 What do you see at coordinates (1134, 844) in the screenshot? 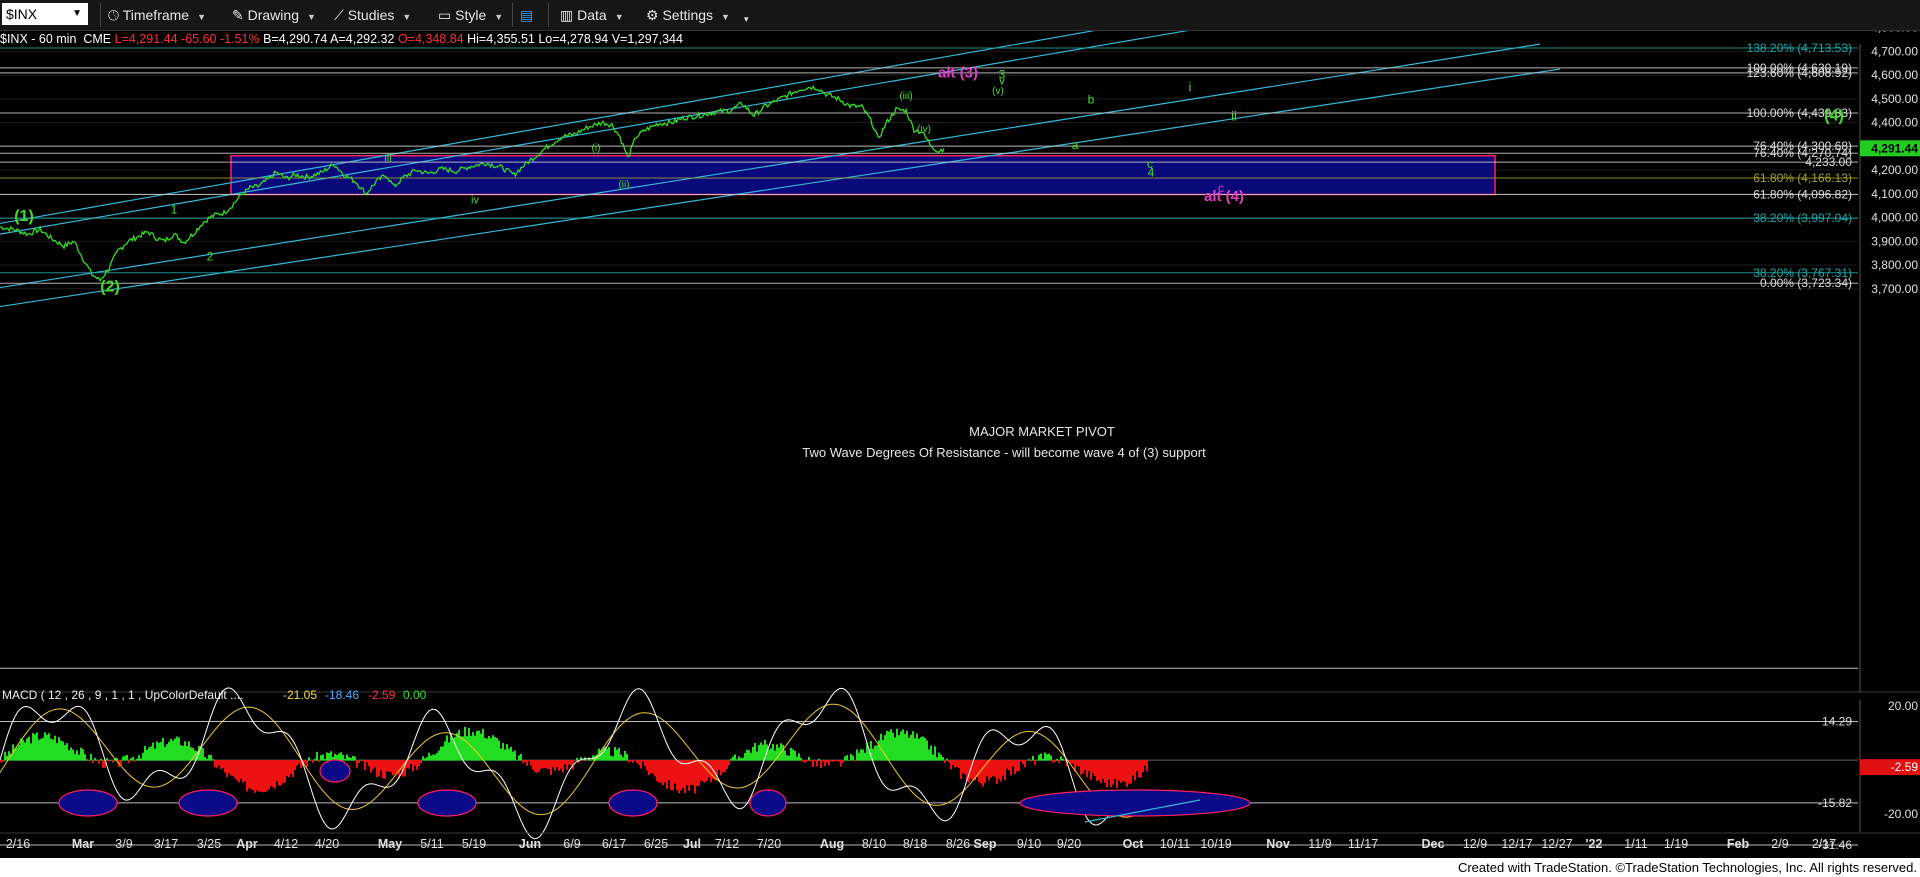
I see `x-axis-tick: Oct` at bounding box center [1134, 844].